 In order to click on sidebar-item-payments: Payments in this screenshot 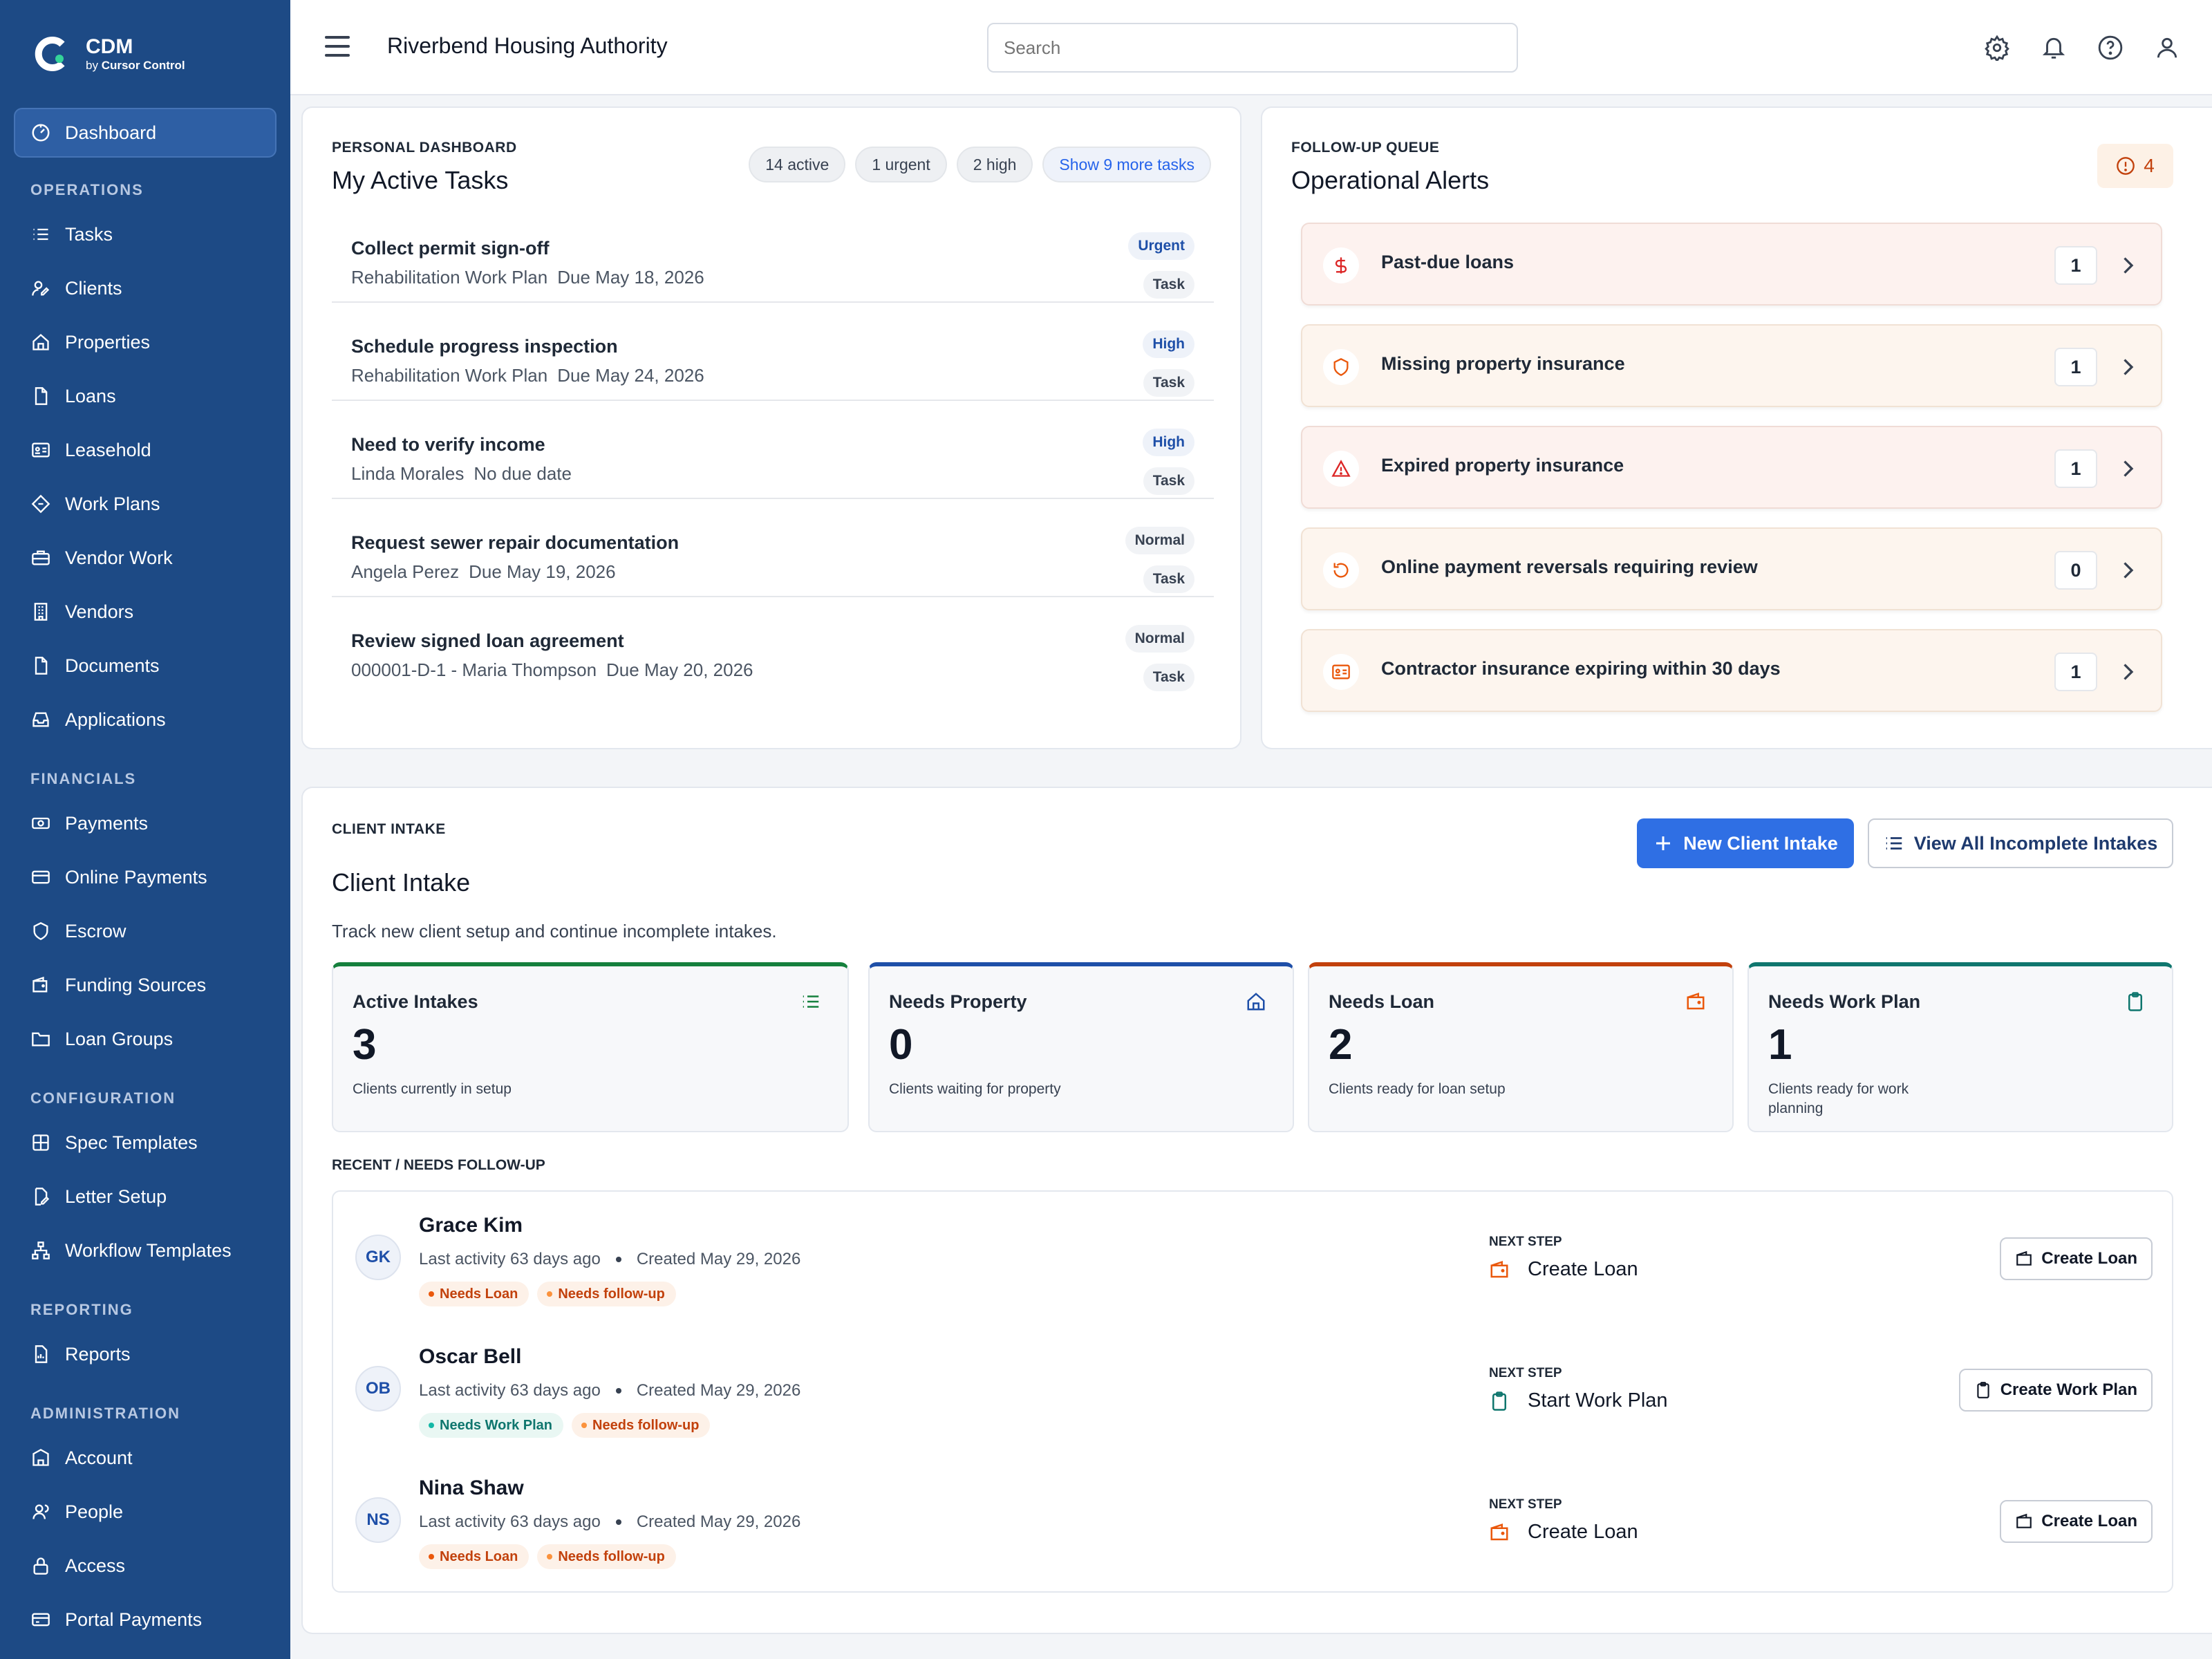, I will do `click(145, 823)`.